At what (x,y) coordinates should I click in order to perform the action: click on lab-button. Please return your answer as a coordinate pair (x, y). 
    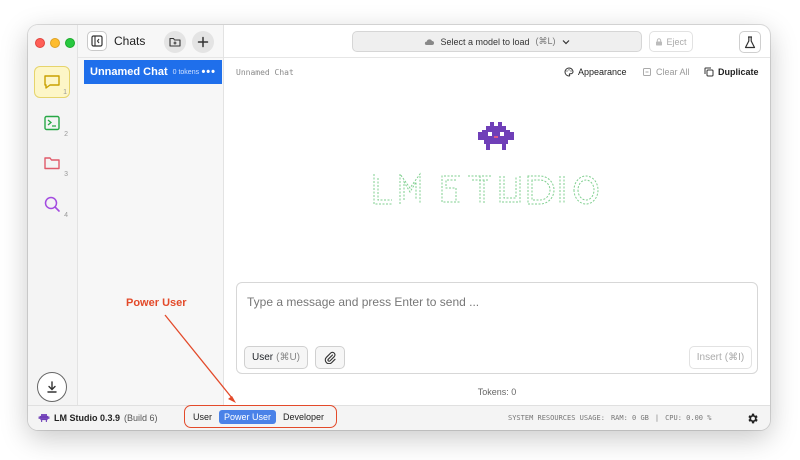
    Looking at the image, I should click on (750, 42).